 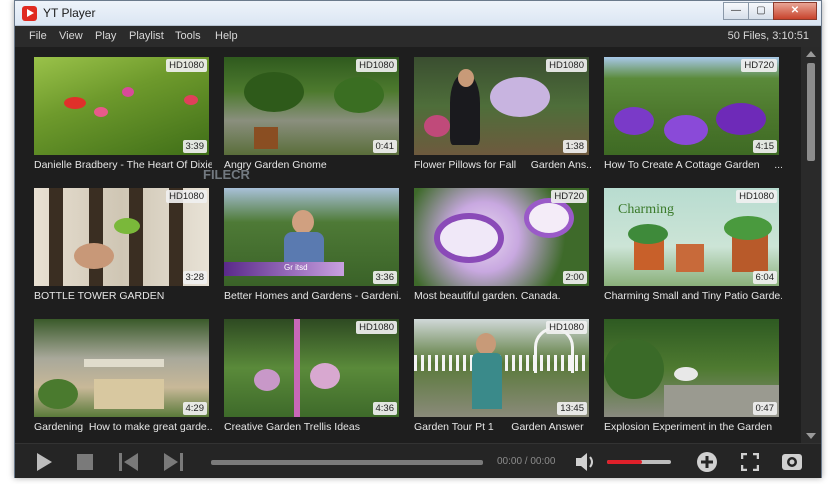 I want to click on player-controls: 00:00 / 00:00, so click(x=418, y=460).